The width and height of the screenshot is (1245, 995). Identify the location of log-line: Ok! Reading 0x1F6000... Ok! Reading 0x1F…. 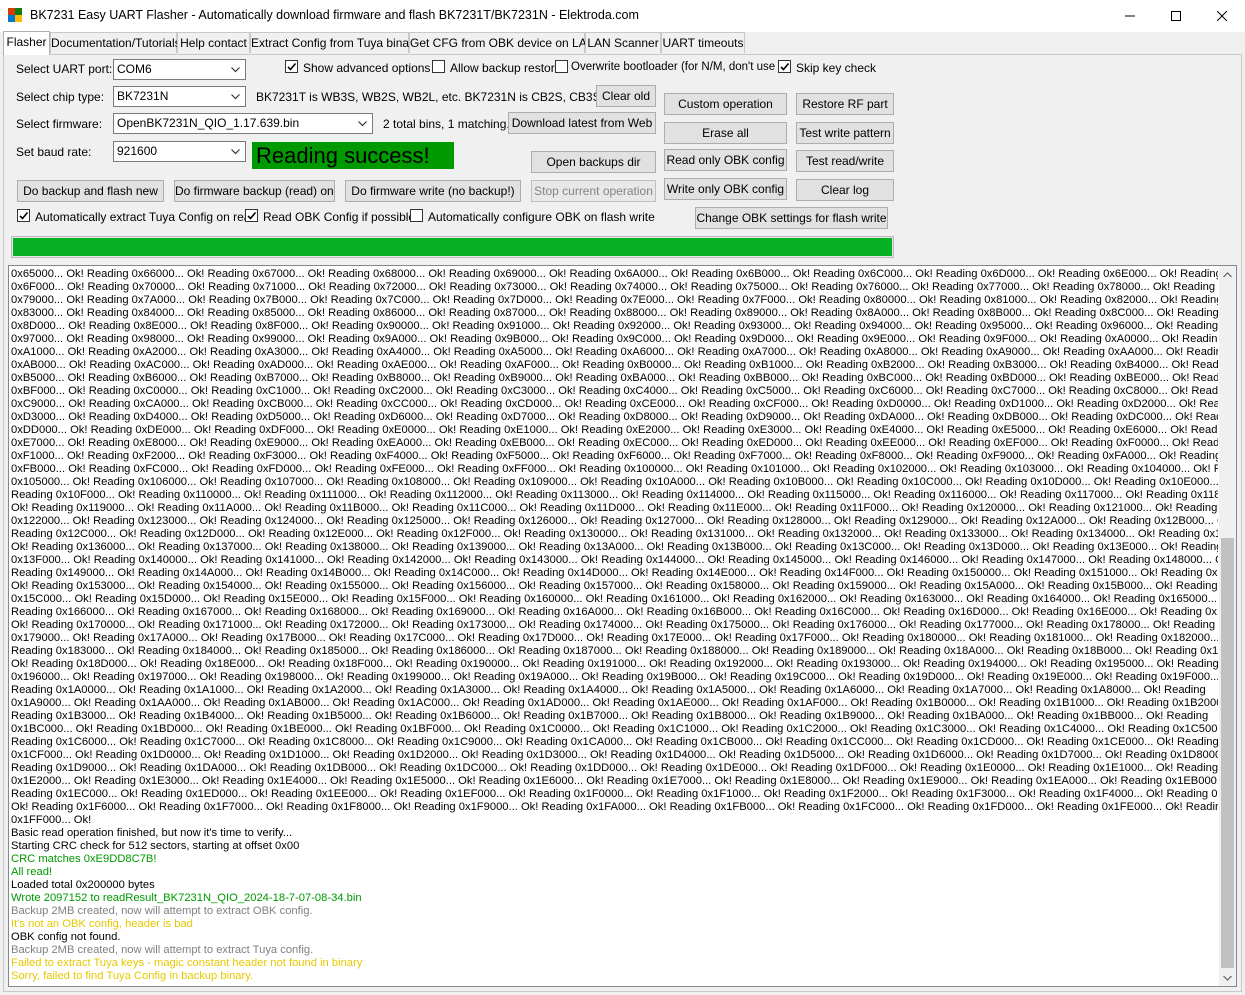
(614, 807).